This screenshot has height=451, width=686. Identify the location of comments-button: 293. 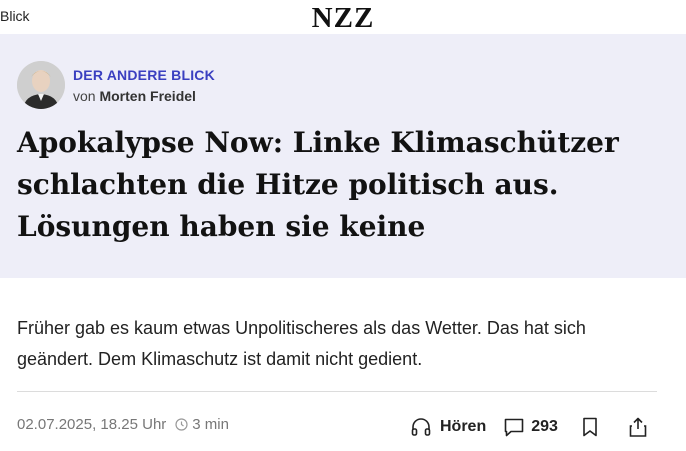
(530, 427).